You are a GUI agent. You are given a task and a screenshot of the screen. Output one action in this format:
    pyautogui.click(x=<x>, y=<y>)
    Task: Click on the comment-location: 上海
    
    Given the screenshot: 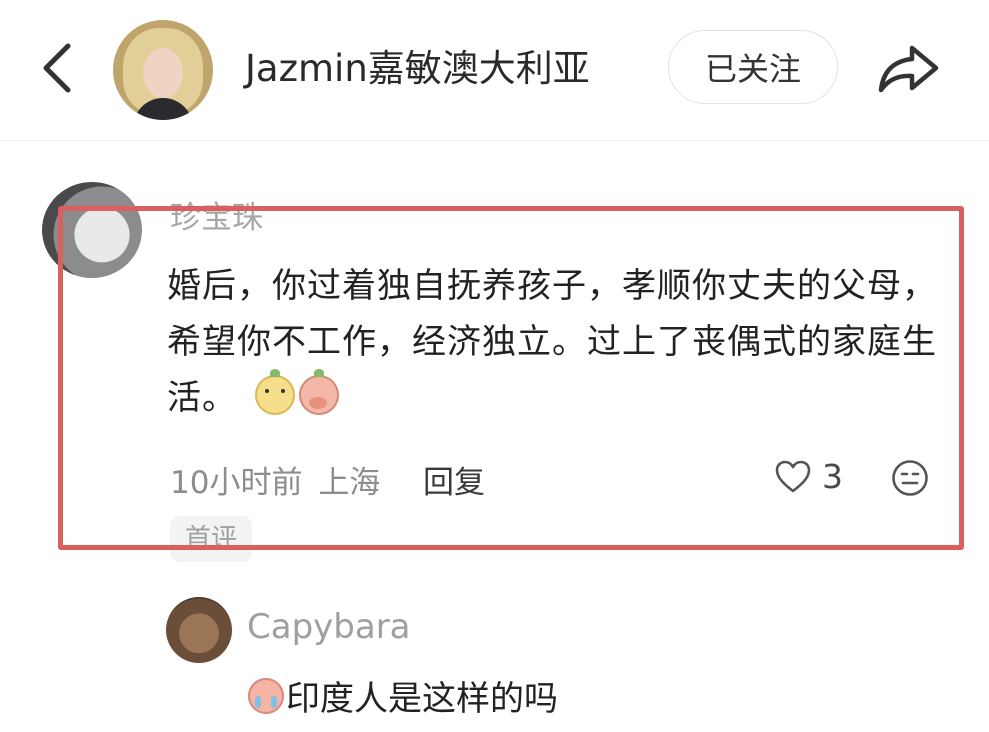 What is the action you would take?
    pyautogui.click(x=349, y=483)
    